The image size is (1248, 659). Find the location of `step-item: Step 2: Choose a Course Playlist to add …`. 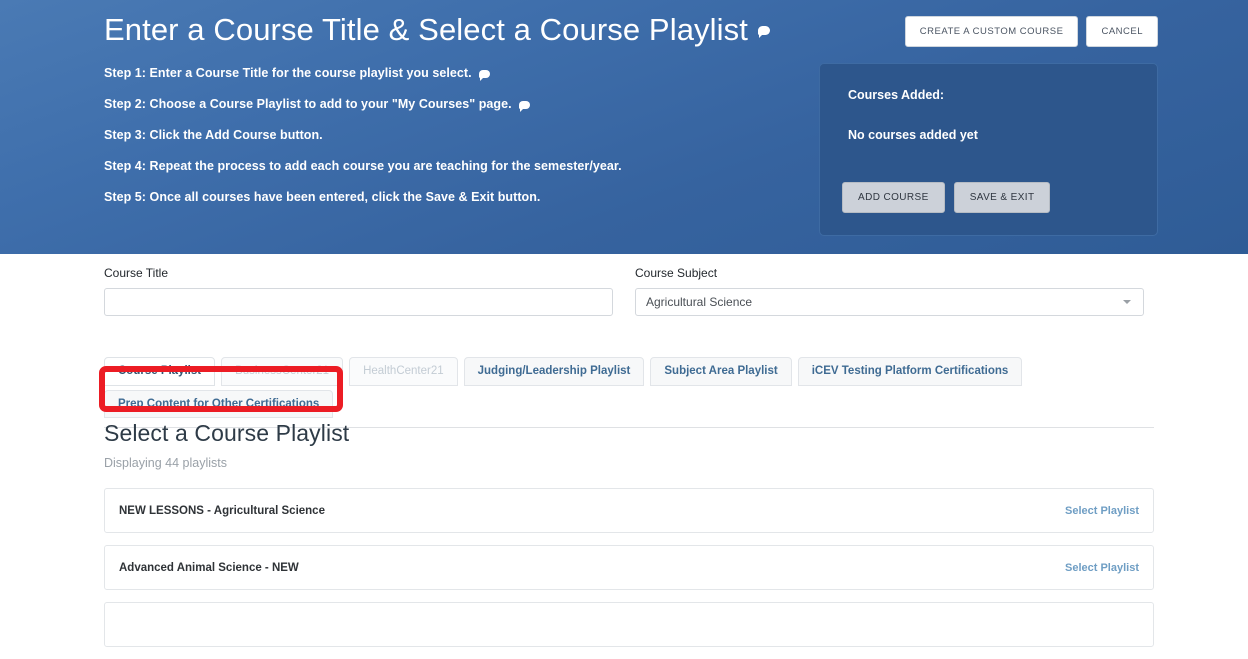

step-item: Step 2: Choose a Course Playlist to add … is located at coordinates (449, 104).